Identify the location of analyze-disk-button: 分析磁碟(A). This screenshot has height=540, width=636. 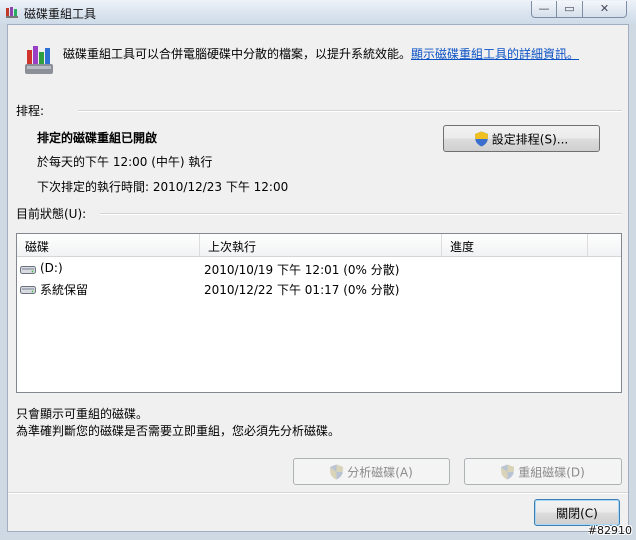
(371, 471).